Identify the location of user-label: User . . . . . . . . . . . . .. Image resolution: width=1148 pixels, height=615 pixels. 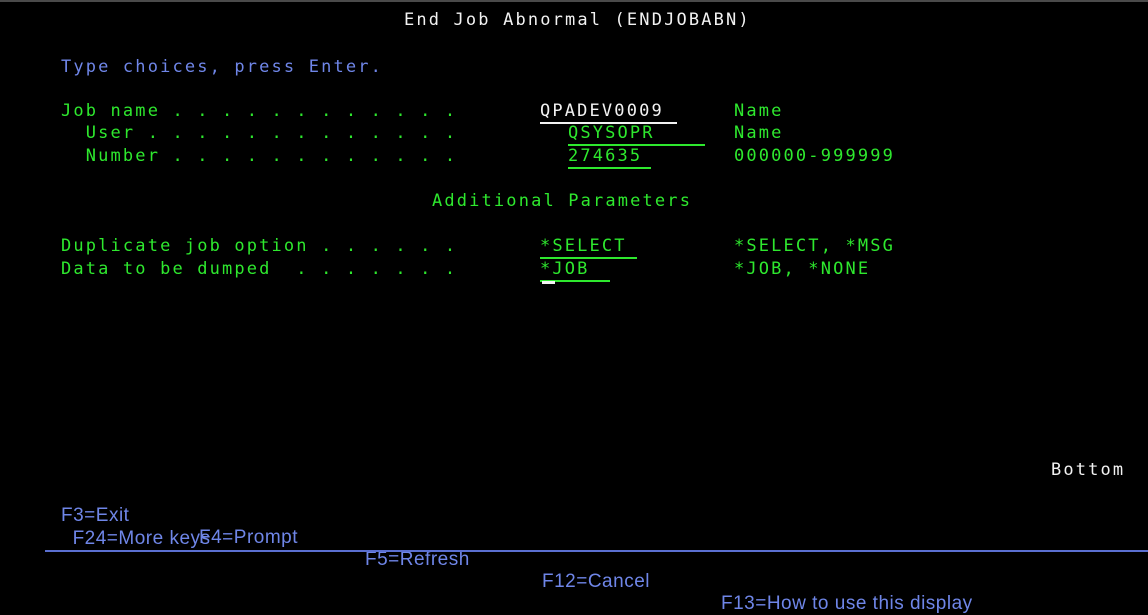
(259, 133).